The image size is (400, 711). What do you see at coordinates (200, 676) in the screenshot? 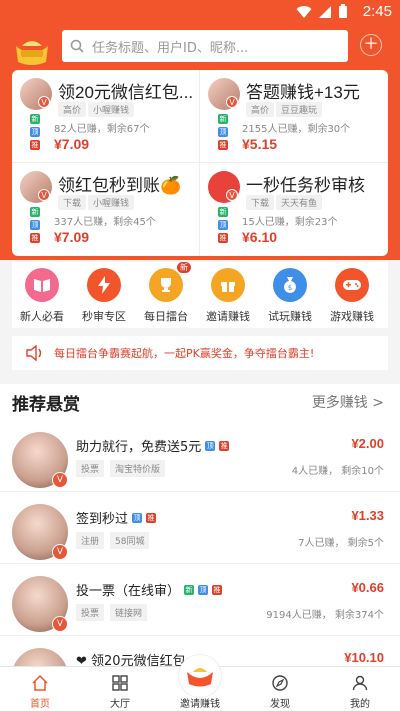
I see `invite-center-button` at bounding box center [200, 676].